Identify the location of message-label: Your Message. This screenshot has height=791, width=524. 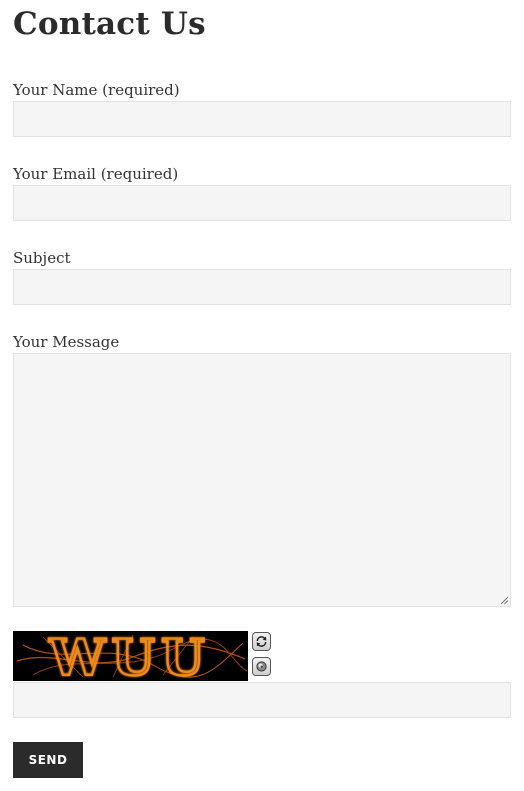
(66, 342).